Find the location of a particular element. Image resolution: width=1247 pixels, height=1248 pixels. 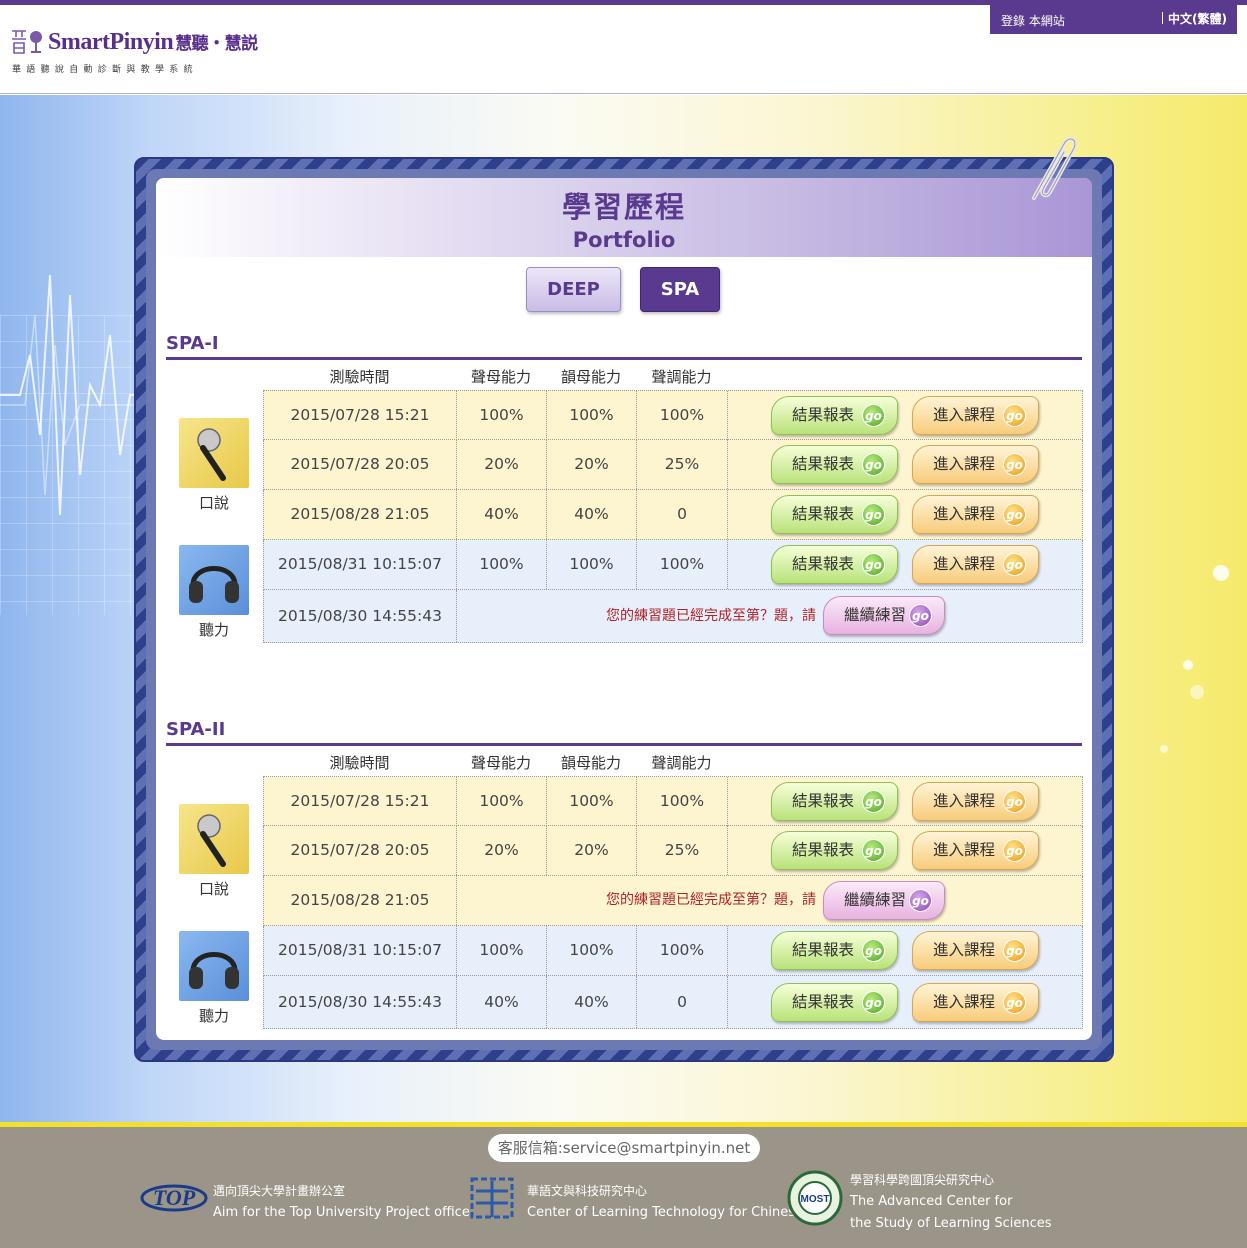

final-score: 40% is located at coordinates (592, 514).